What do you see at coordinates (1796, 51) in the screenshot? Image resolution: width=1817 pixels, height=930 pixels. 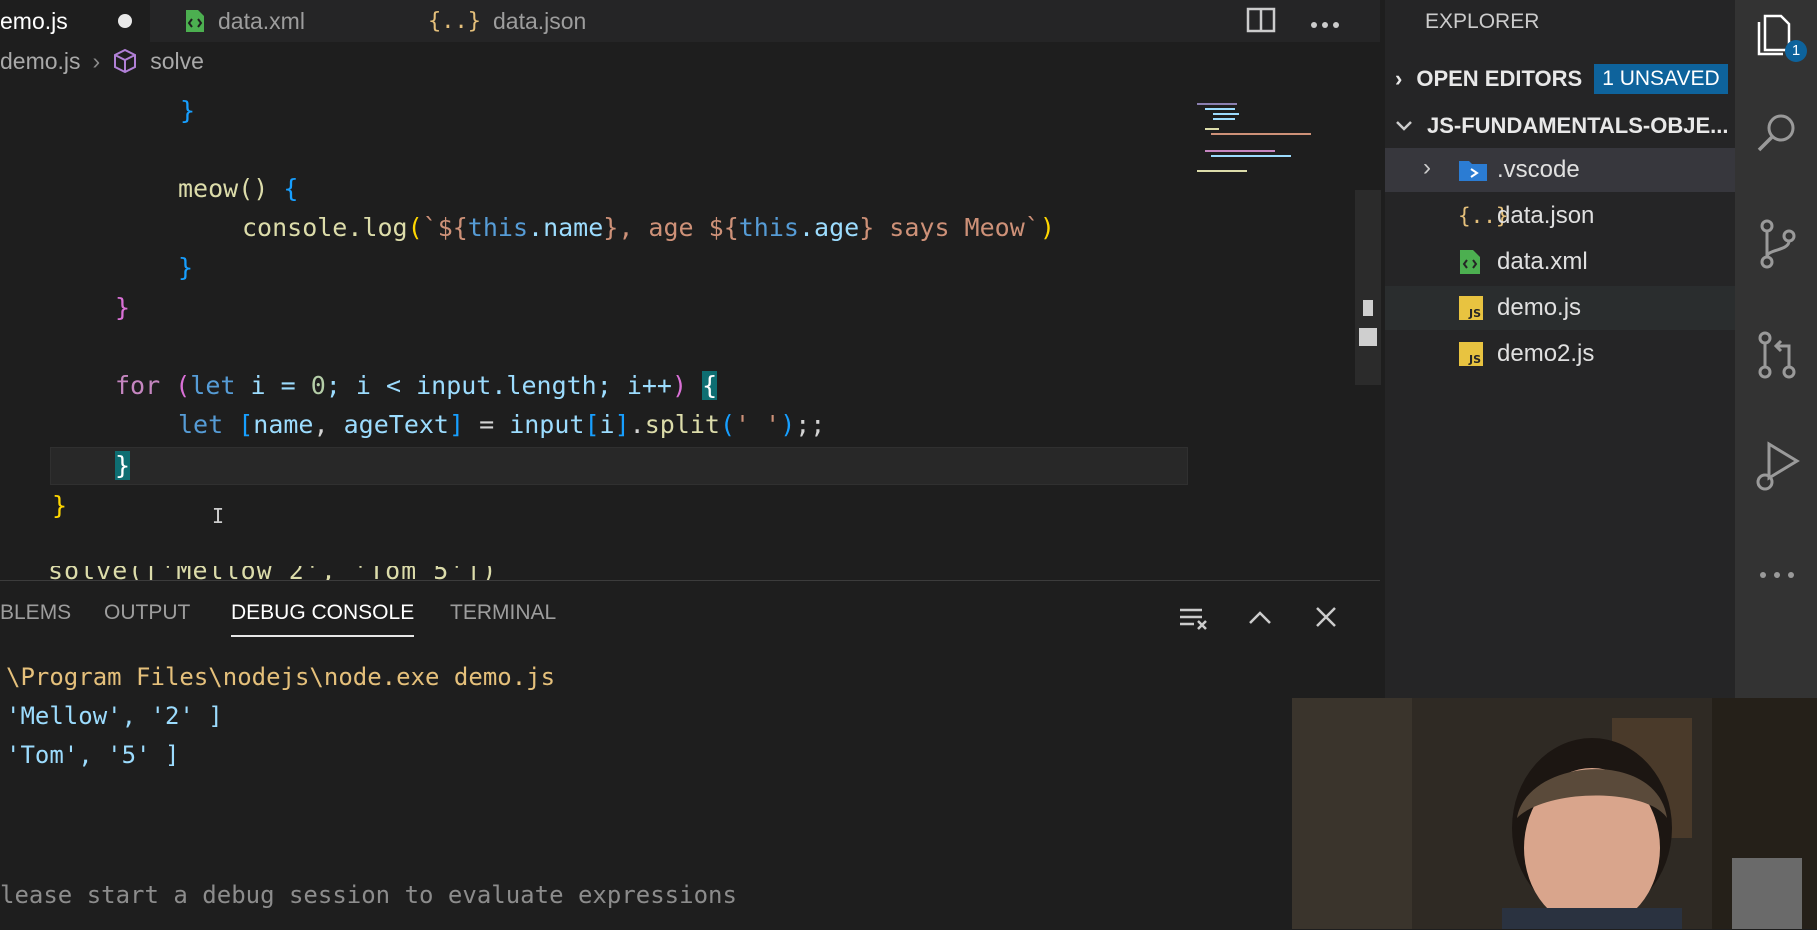 I see `explorer-badge: 1` at bounding box center [1796, 51].